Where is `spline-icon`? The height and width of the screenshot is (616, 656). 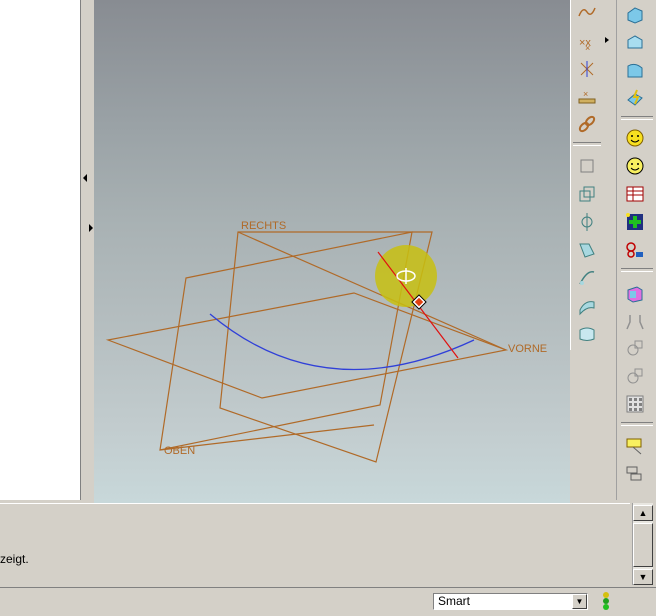 spline-icon is located at coordinates (587, 12).